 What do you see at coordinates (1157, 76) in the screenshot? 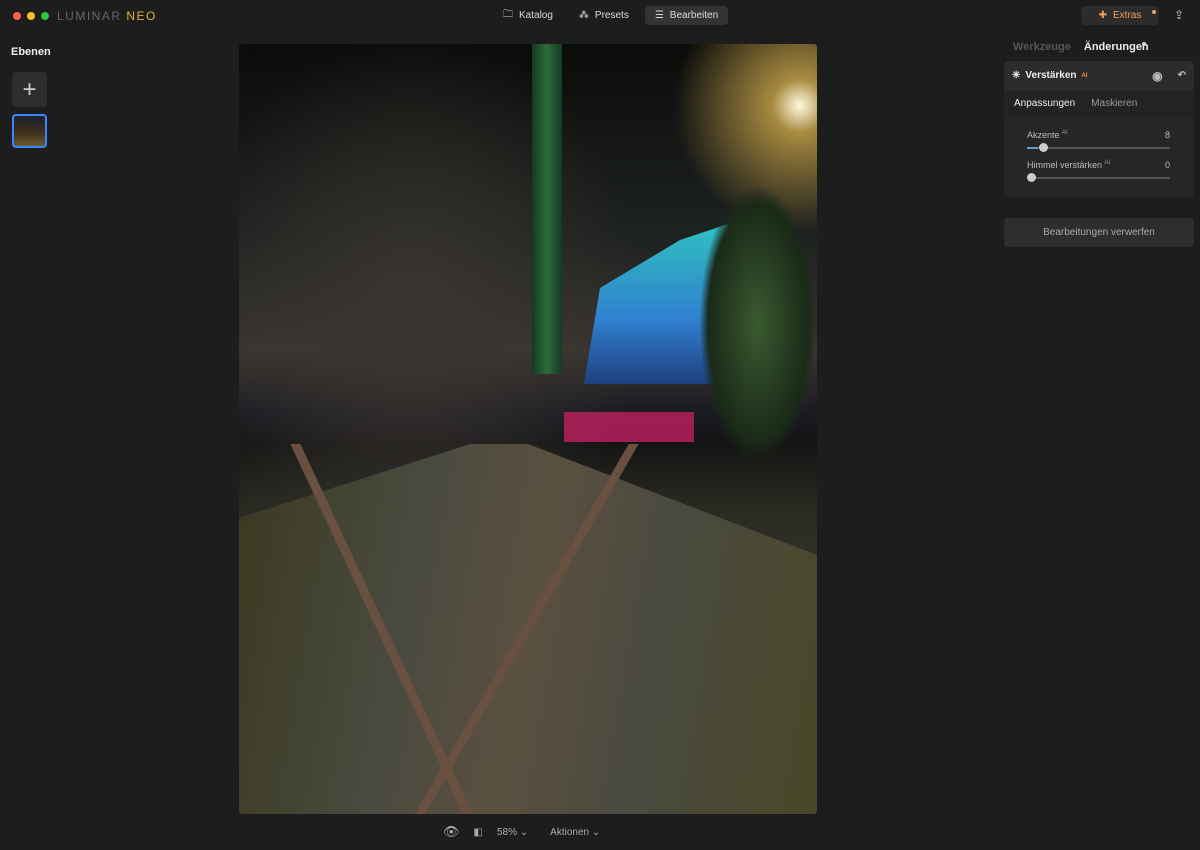
I see `visibility-eye-icon: ◉` at bounding box center [1157, 76].